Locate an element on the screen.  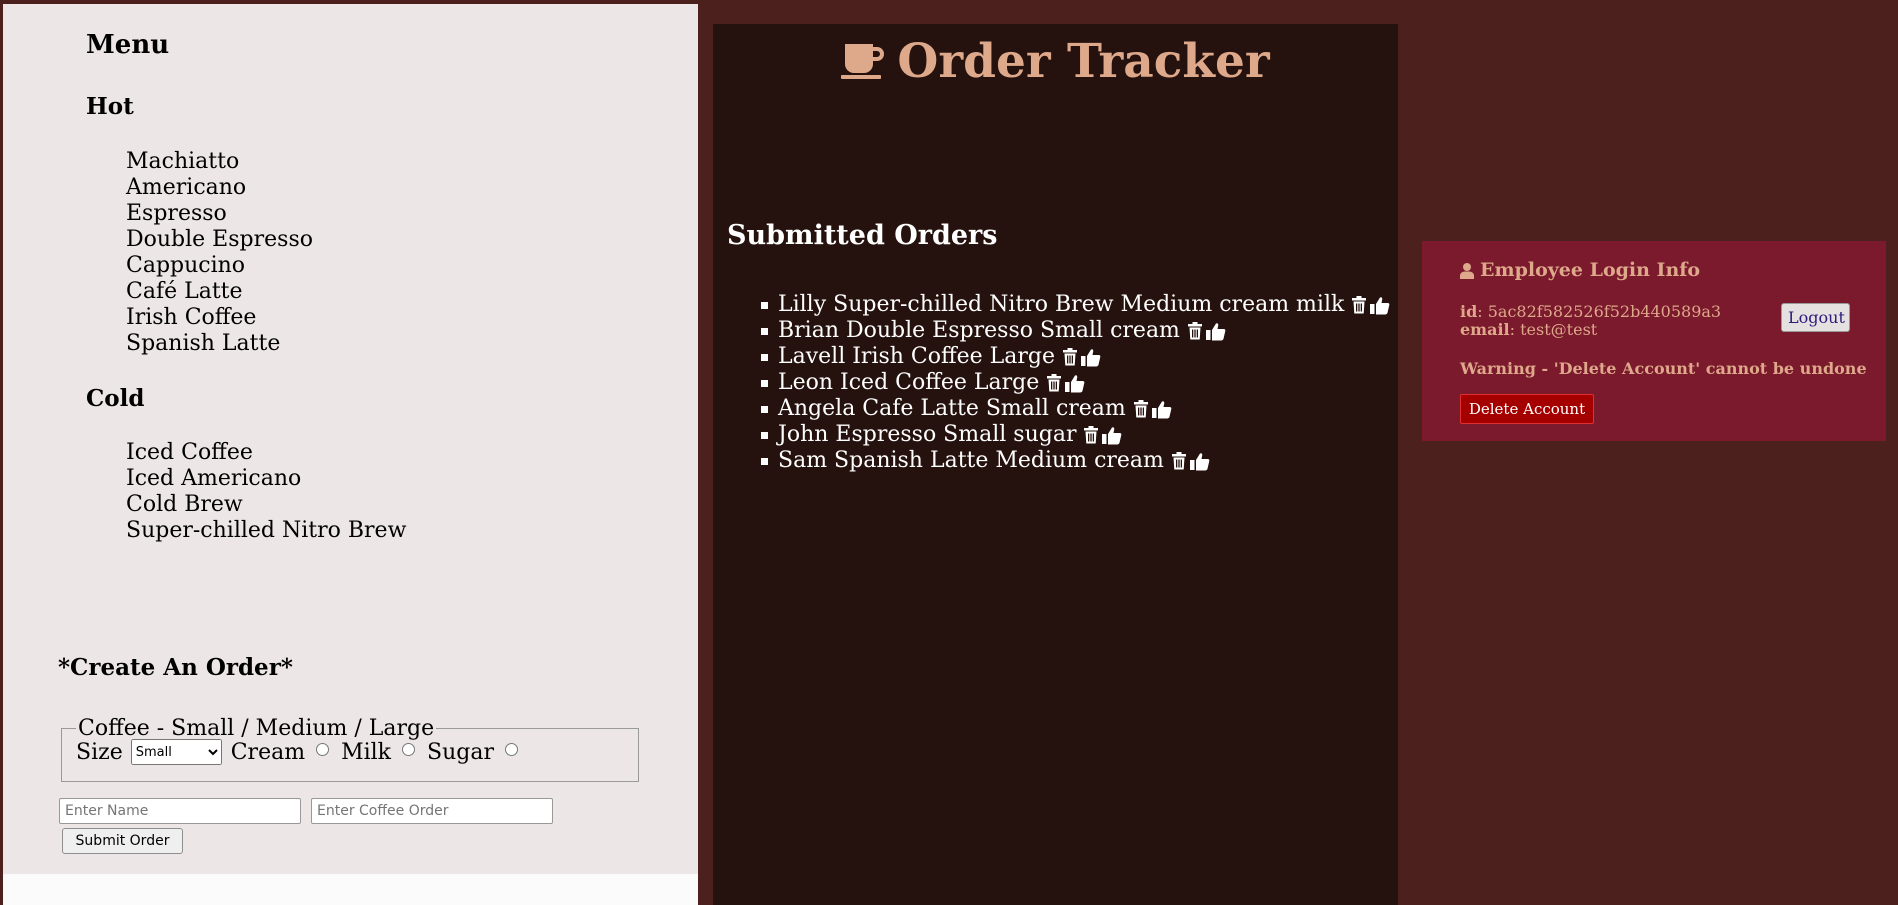
order-text: Lavell Irish Coffee Large is located at coordinates (917, 356).